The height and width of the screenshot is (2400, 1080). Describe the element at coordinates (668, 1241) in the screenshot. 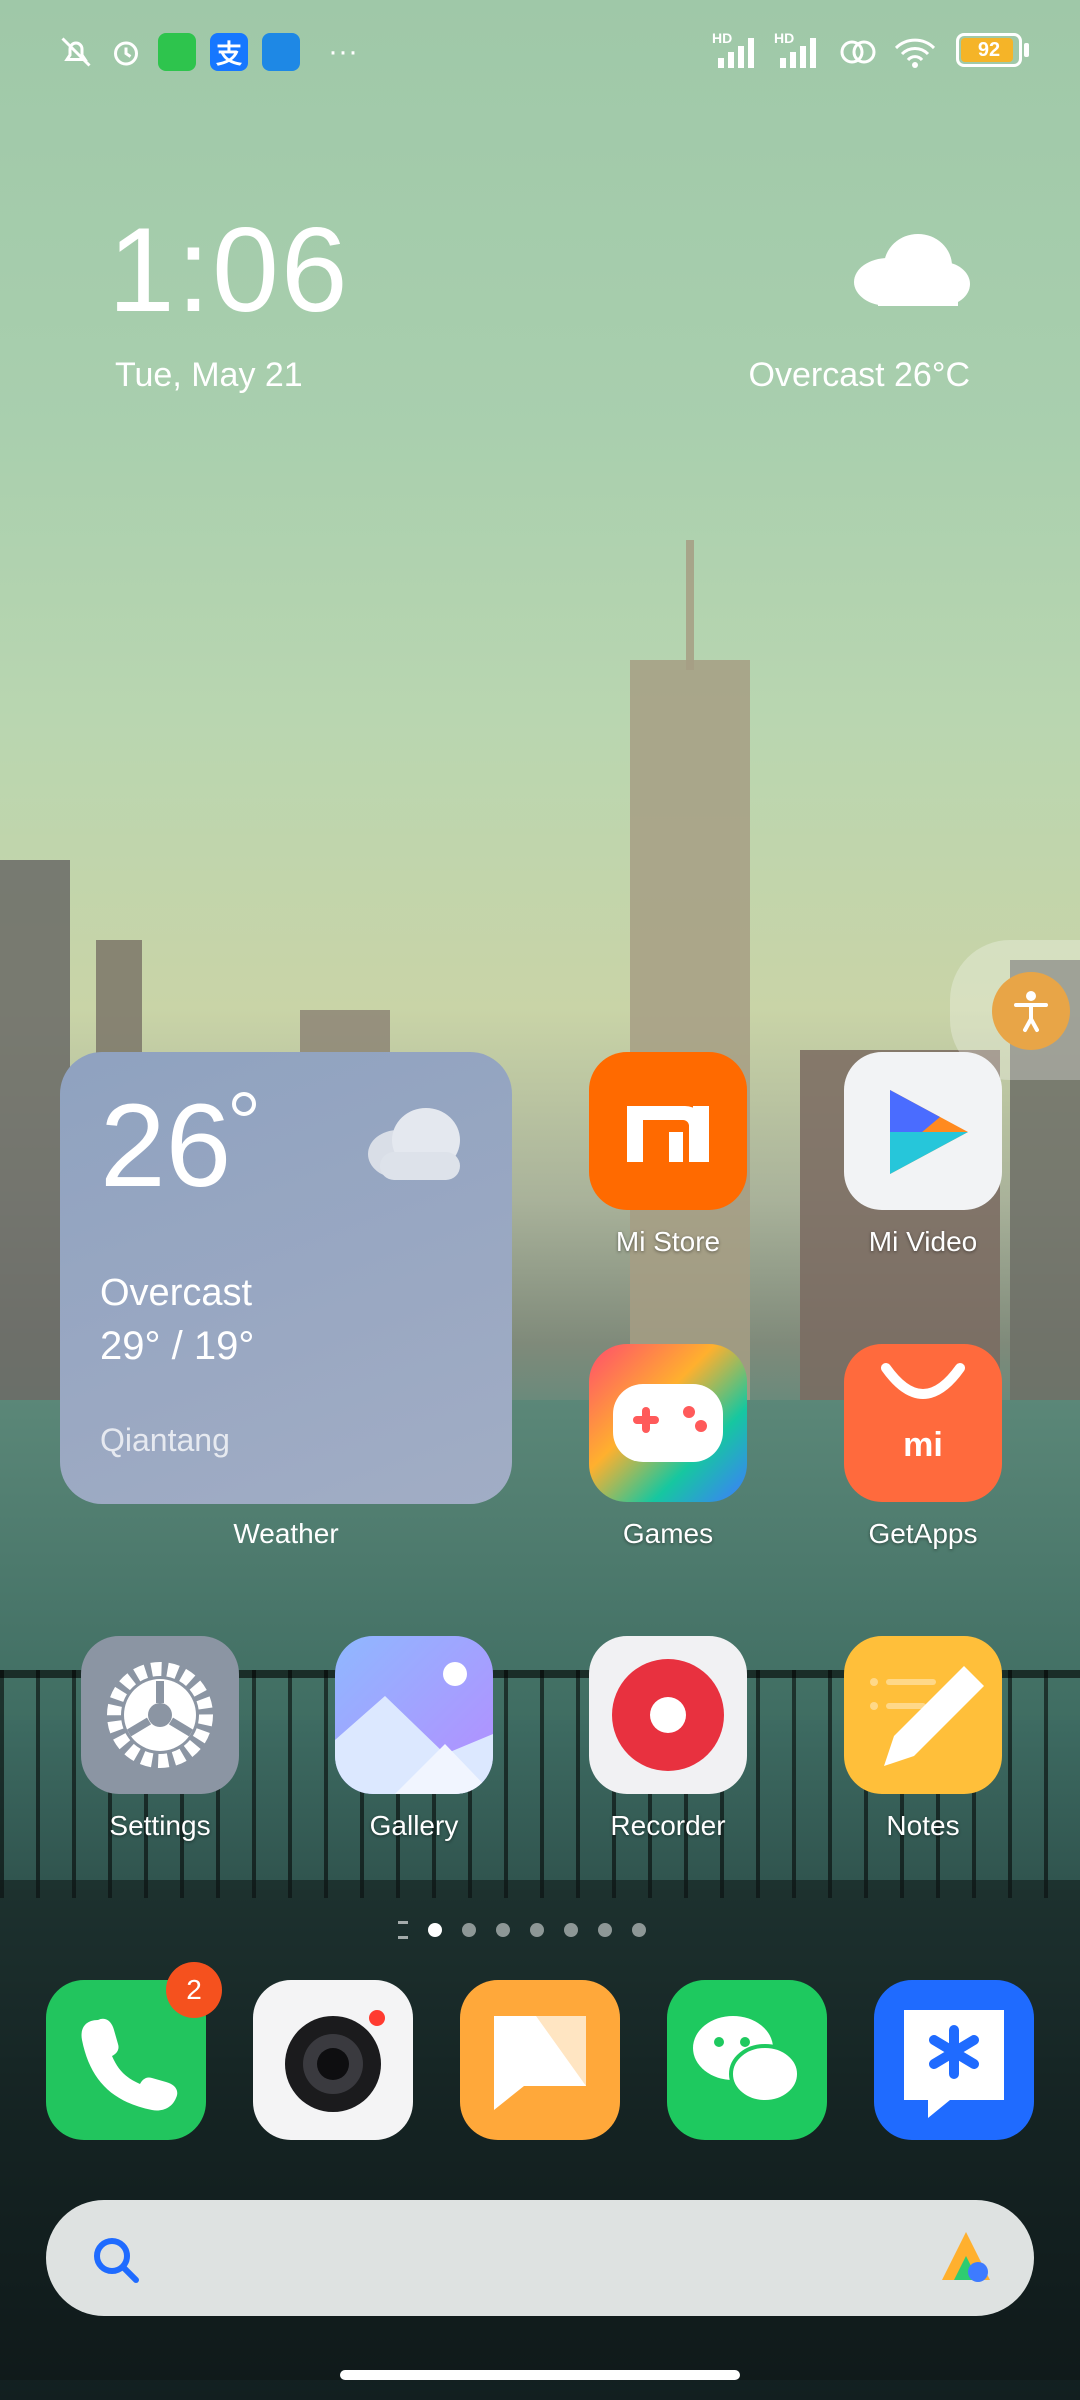

I see `app-label: Mi Store` at that location.